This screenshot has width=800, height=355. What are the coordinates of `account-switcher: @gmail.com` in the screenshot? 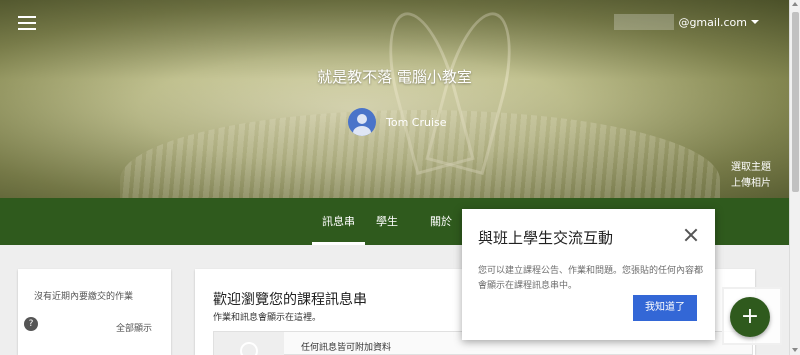 It's located at (686, 22).